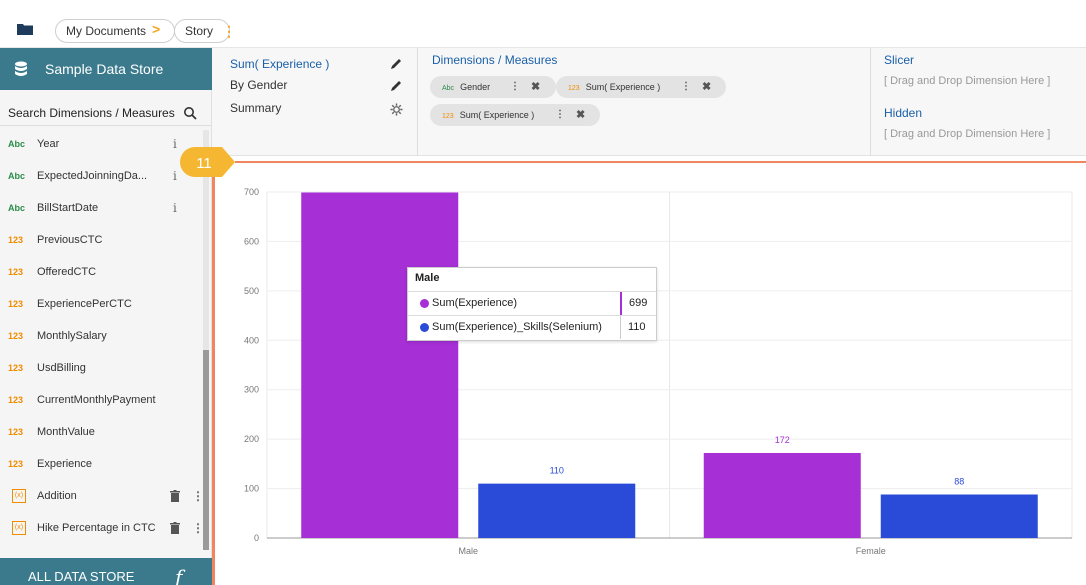 The image size is (1086, 585). Describe the element at coordinates (61, 368) in the screenshot. I see `field-name: UsdBilling` at that location.